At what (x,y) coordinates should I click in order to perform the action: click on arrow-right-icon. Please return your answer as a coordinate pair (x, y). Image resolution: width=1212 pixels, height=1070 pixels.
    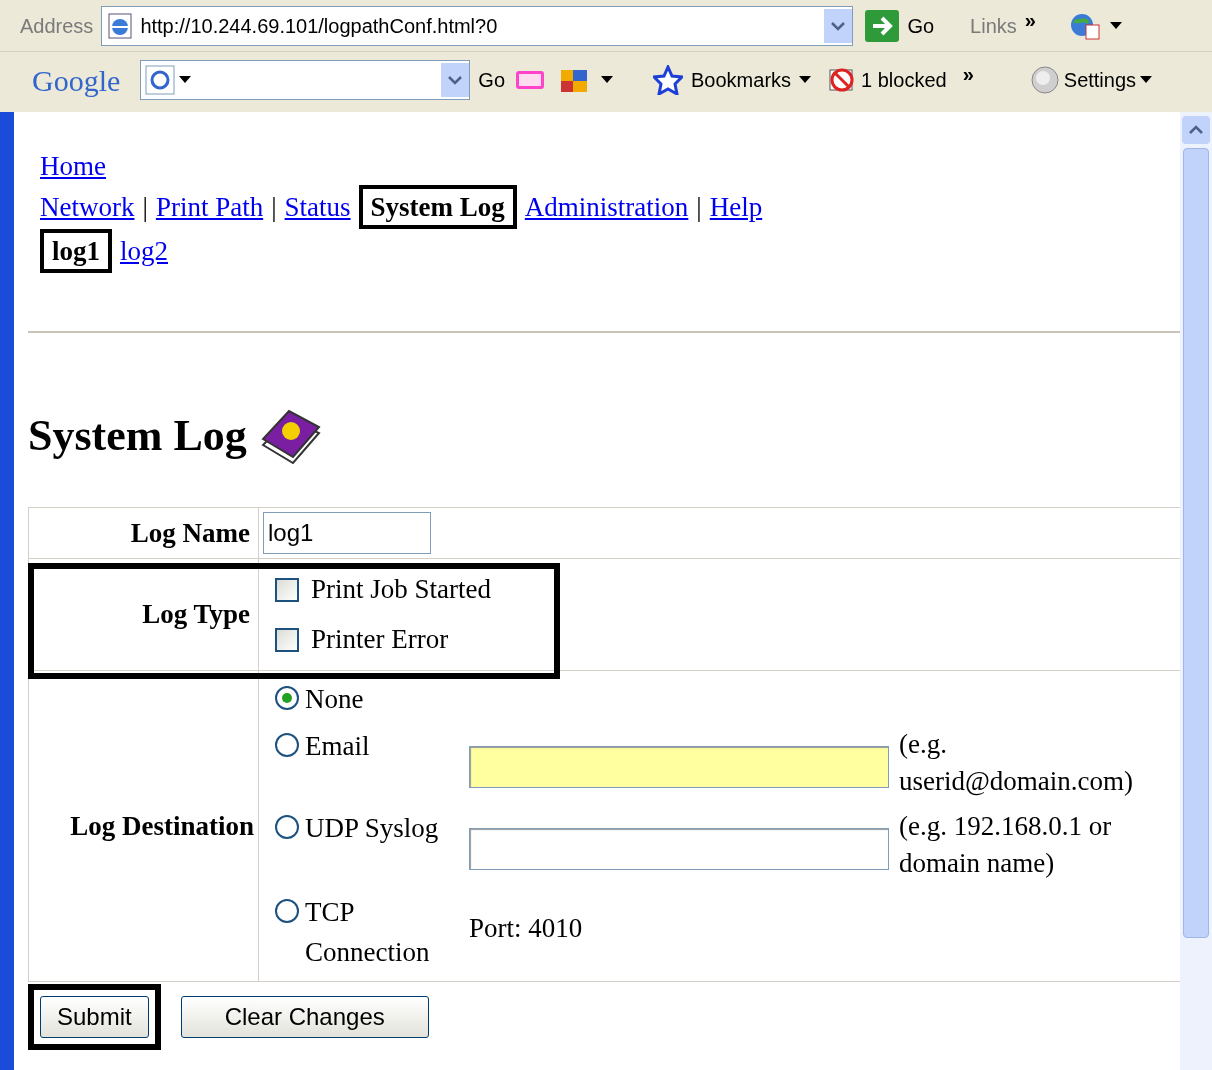
    Looking at the image, I should click on (882, 25).